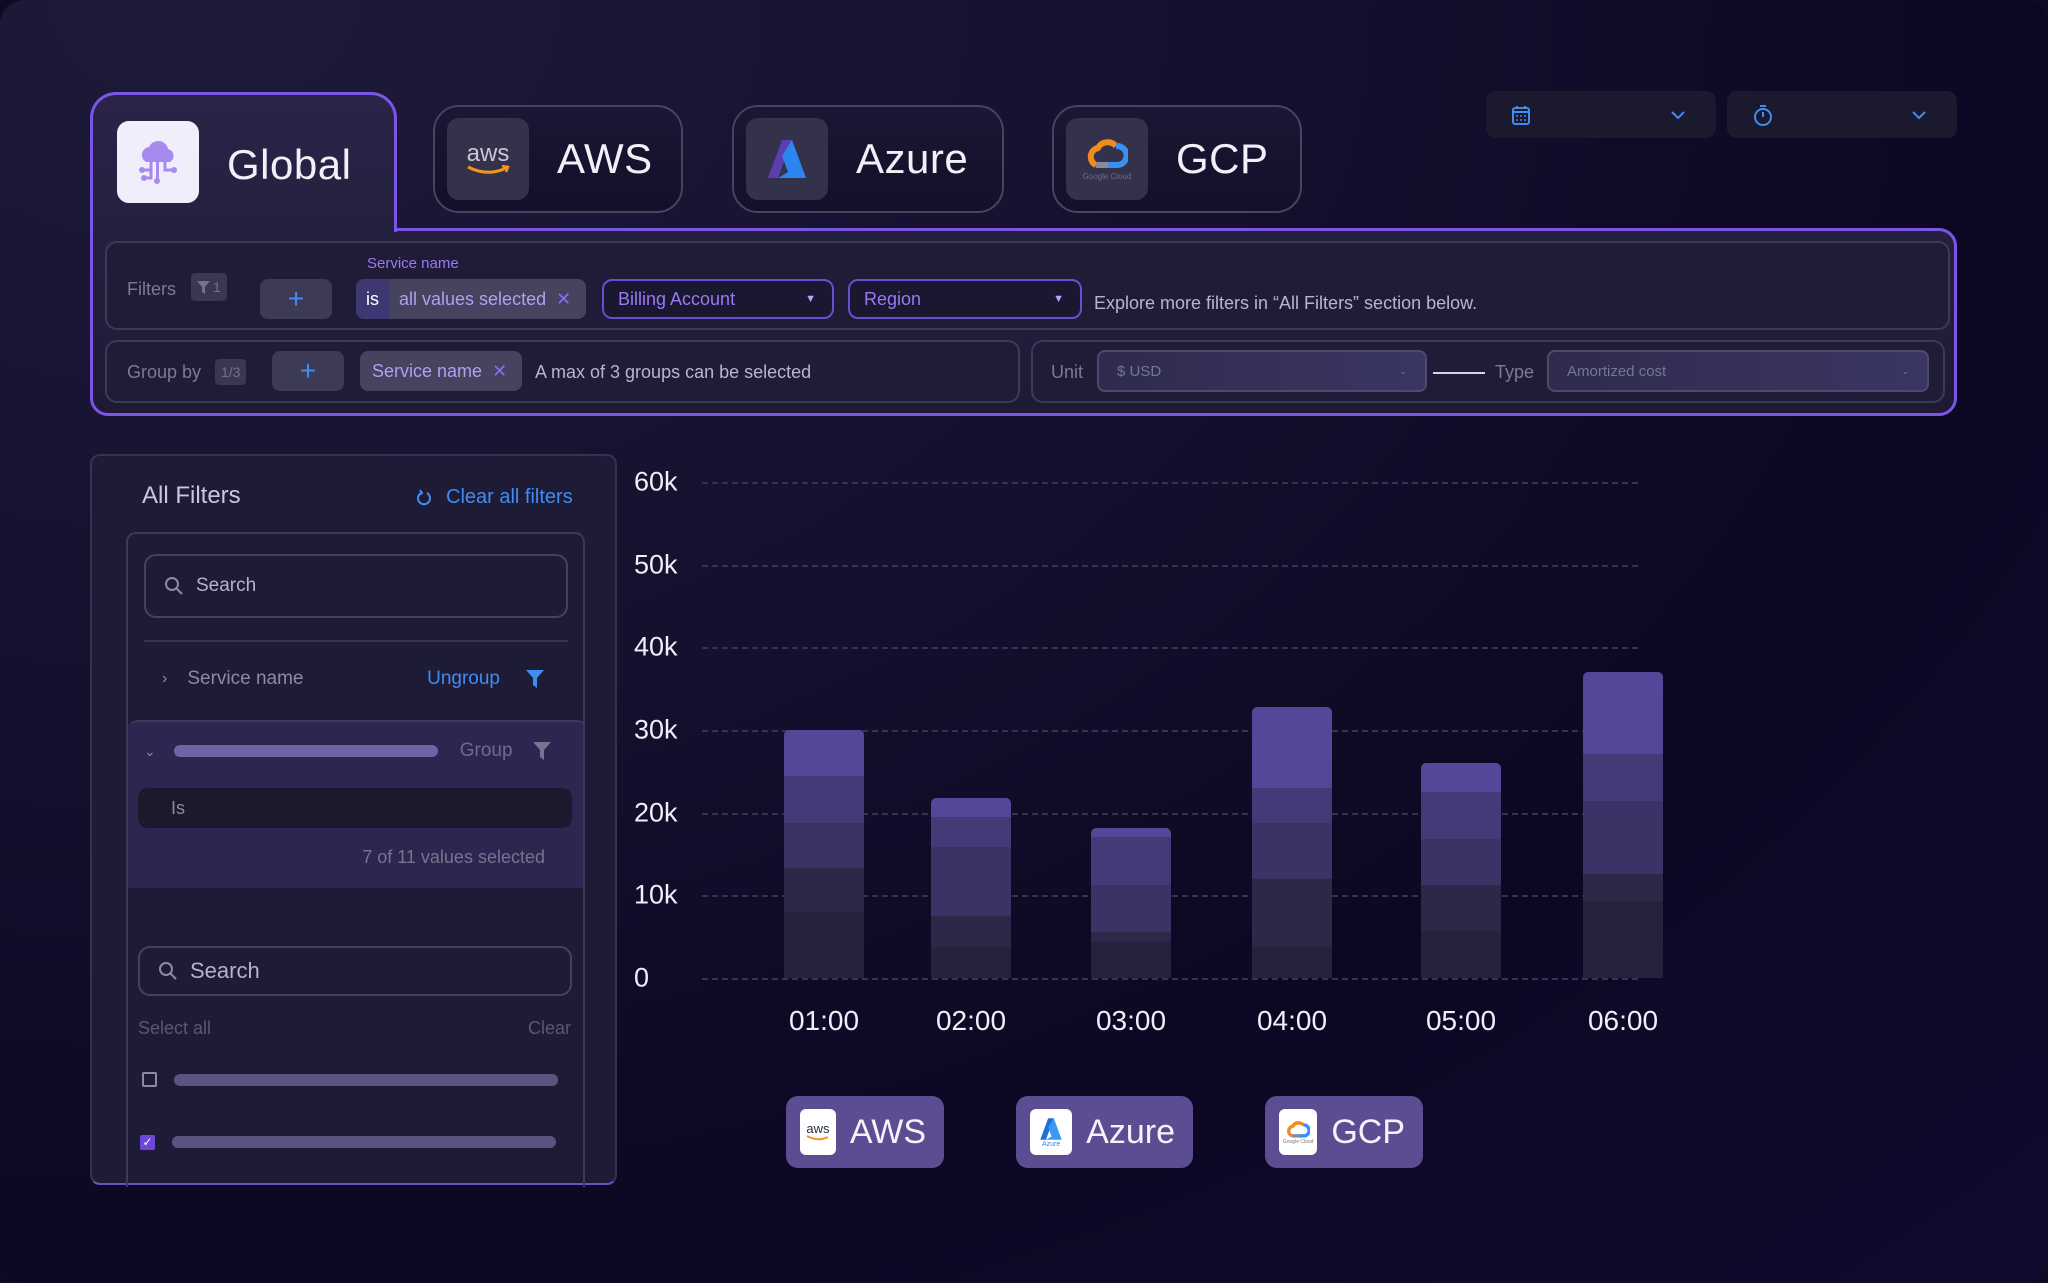 Image resolution: width=2048 pixels, height=1283 pixels. Describe the element at coordinates (168, 971) in the screenshot. I see `search-icon` at that location.